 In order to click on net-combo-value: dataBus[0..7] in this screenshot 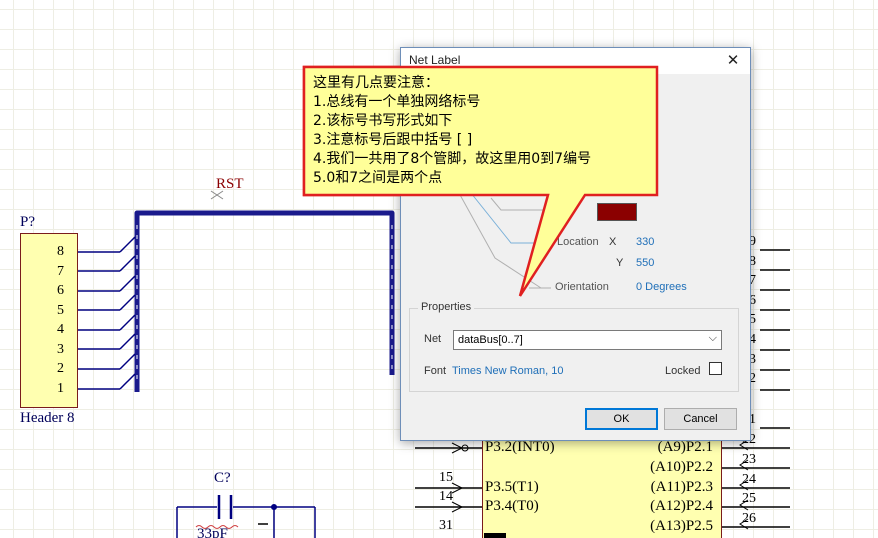, I will do `click(490, 340)`.